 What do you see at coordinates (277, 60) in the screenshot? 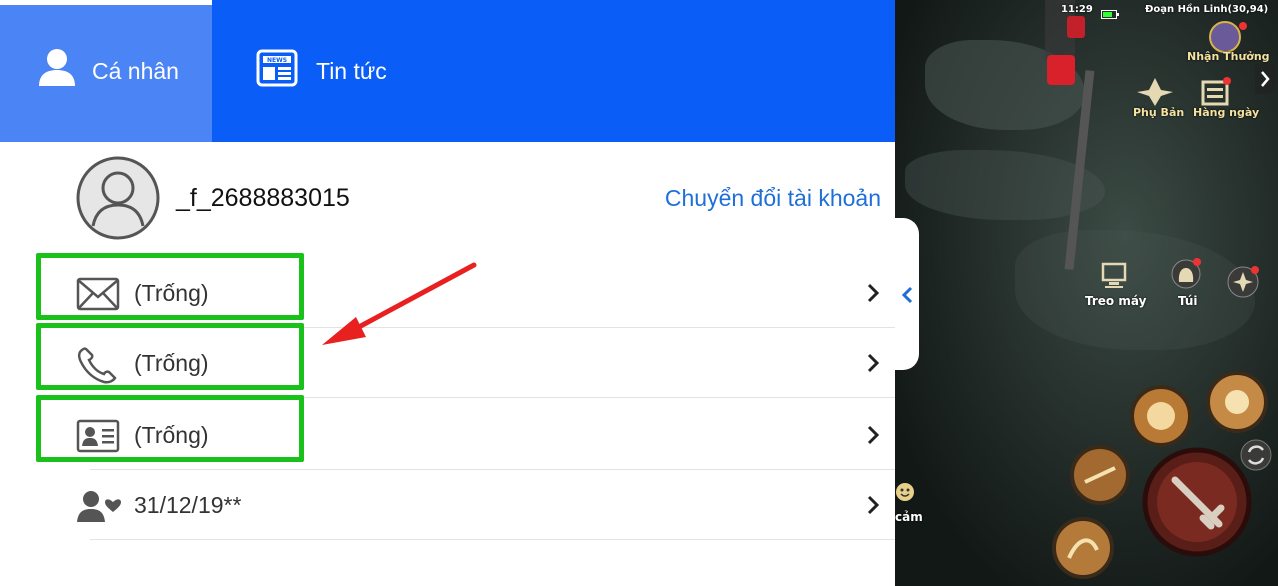
I see `svg-text: NEWS` at bounding box center [277, 60].